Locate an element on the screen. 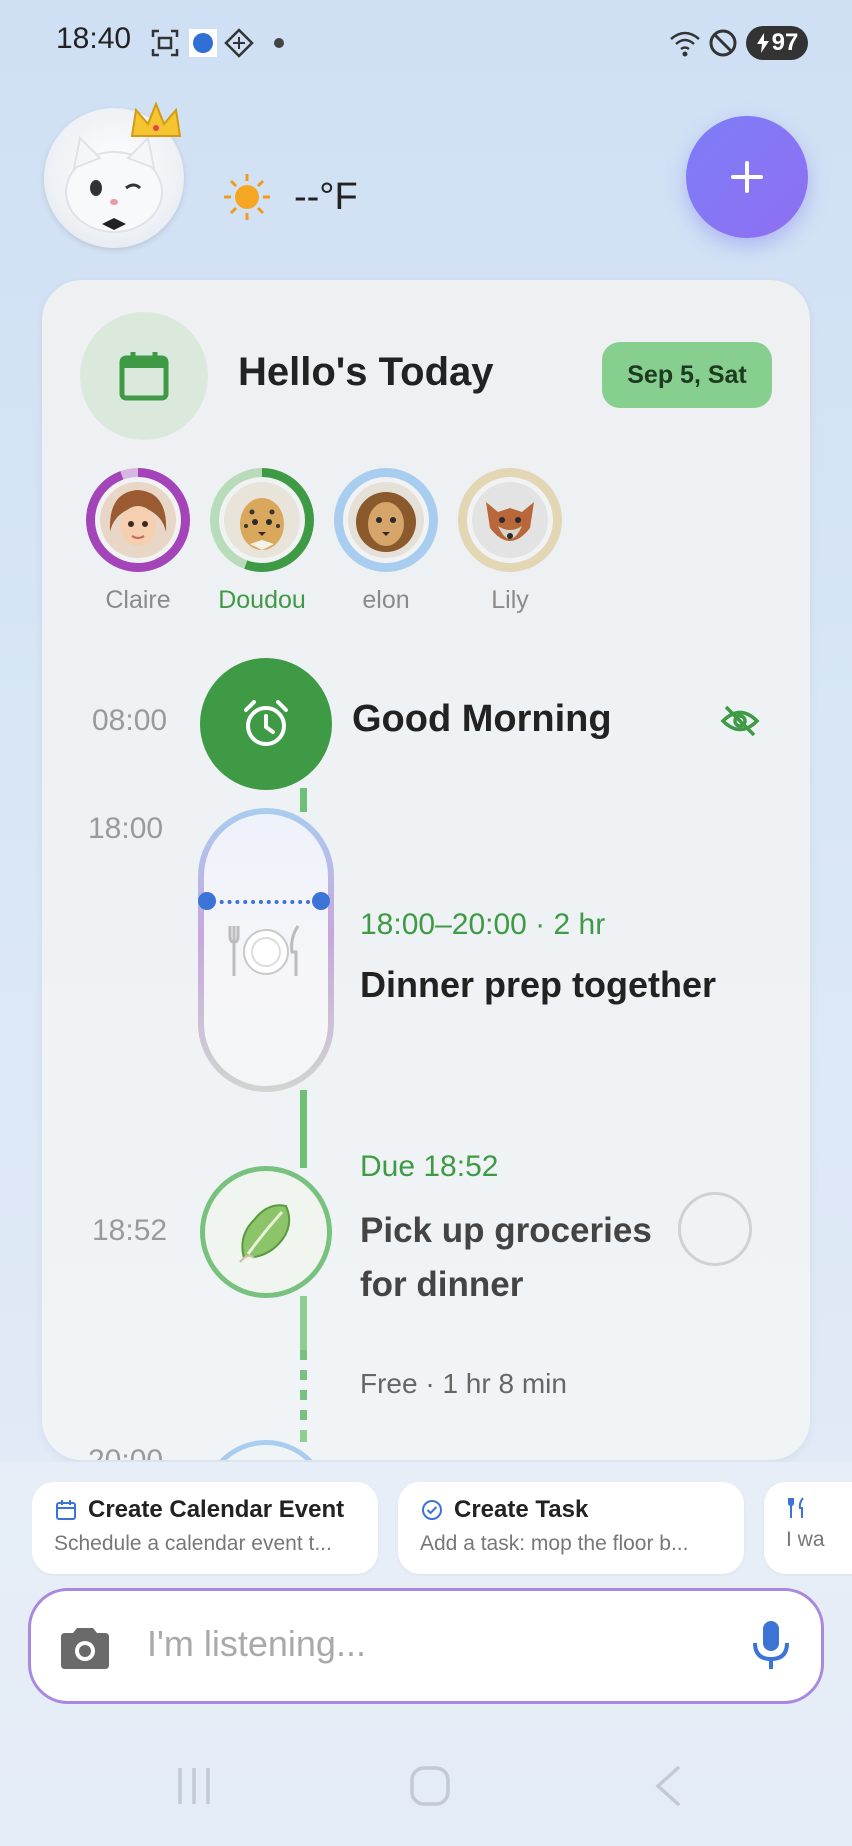 The height and width of the screenshot is (1846, 852). suggestion-chip-meal: I wa is located at coordinates (808, 1528).